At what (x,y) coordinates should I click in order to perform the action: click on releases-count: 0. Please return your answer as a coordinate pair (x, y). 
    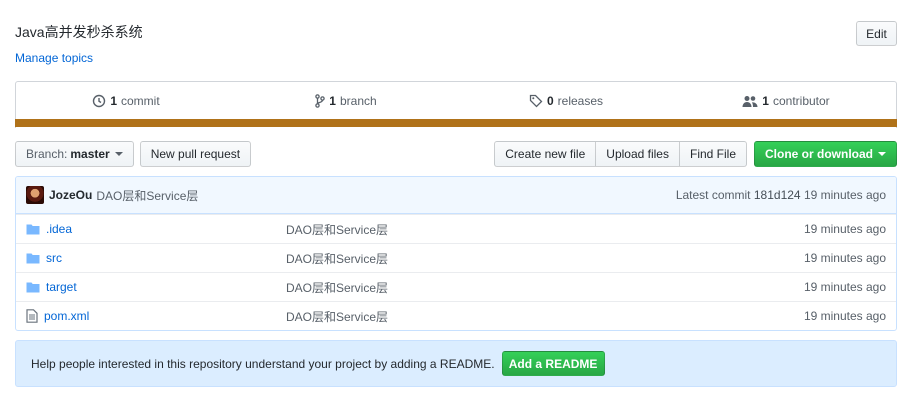
    Looking at the image, I should click on (550, 101).